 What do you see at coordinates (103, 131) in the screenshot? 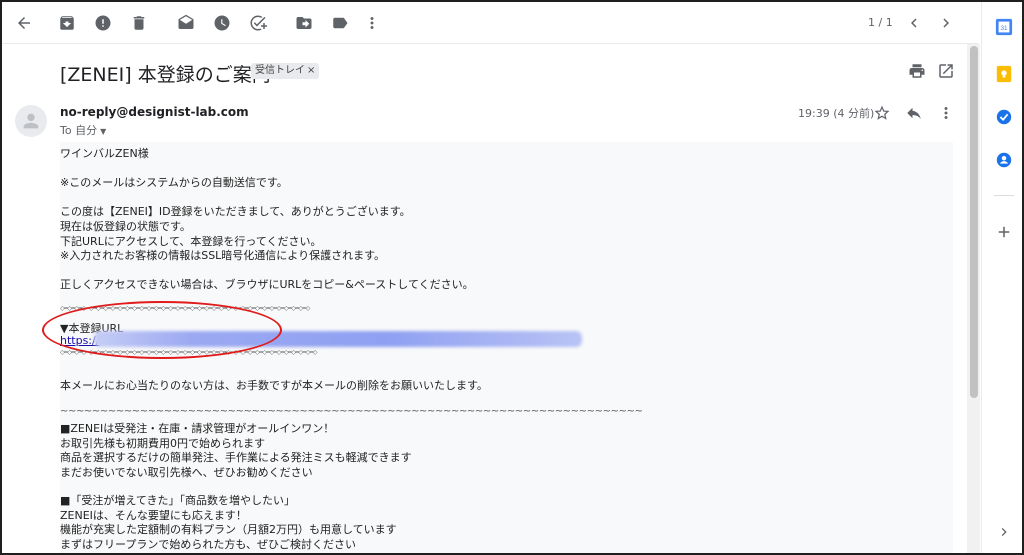
I see `caret-down-icon: ▼` at bounding box center [103, 131].